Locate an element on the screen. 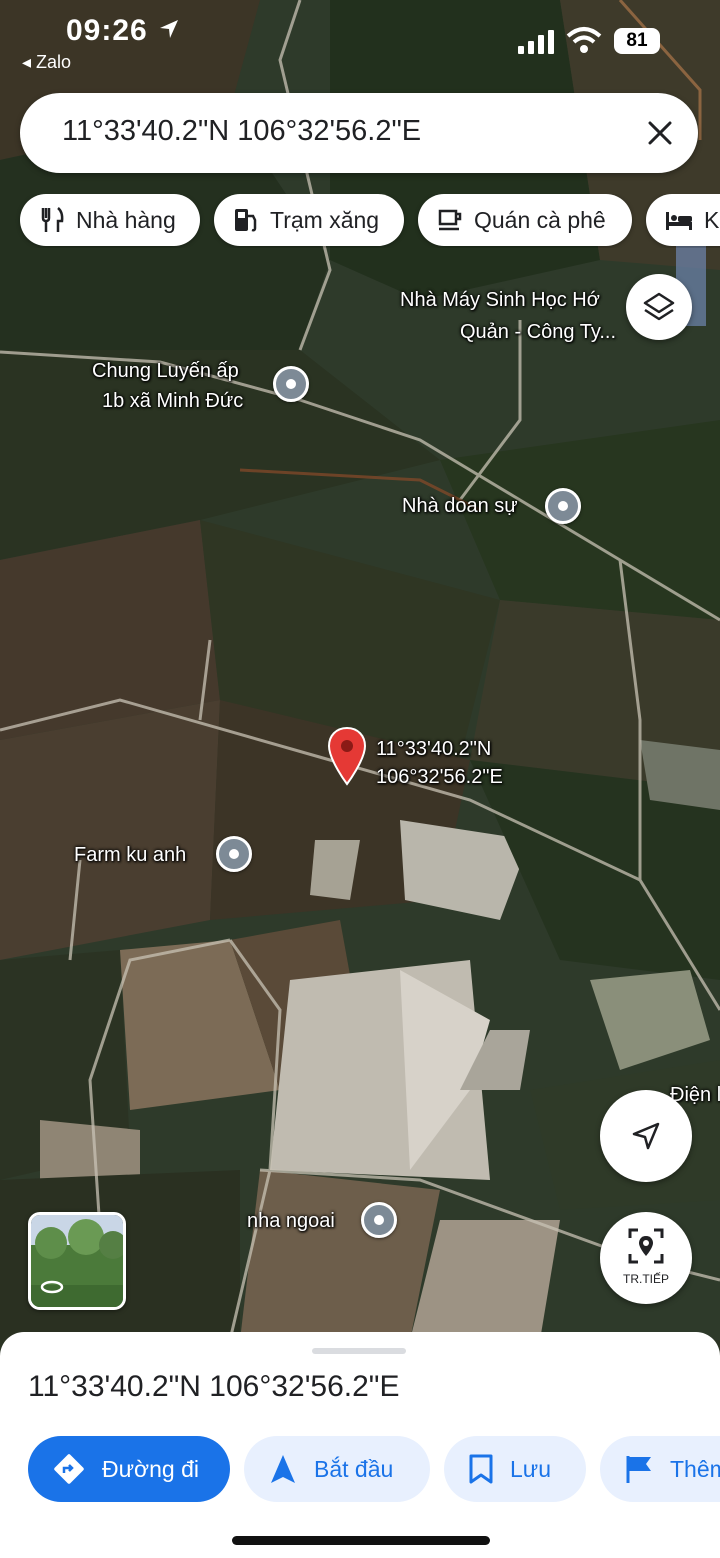 This screenshot has height=1558, width=720. search-bar: 11°33'40.2"N 106°32'56.2"E is located at coordinates (359, 133).